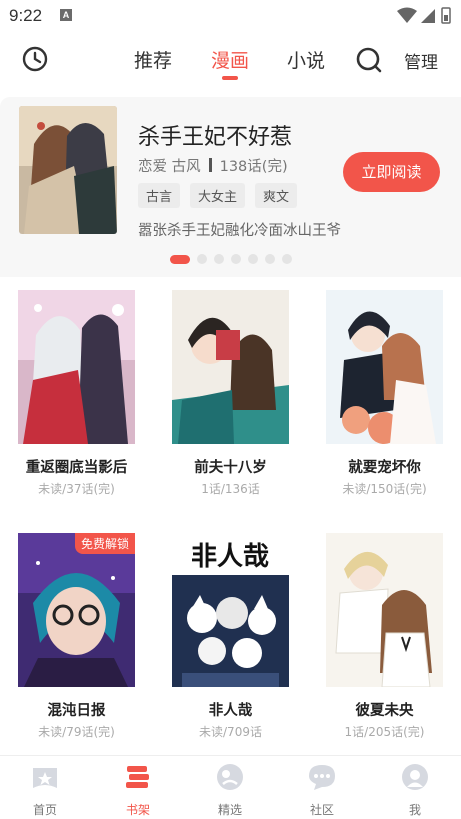 This screenshot has width=461, height=819. I want to click on comic-title: 彼夏未央, so click(384, 711).